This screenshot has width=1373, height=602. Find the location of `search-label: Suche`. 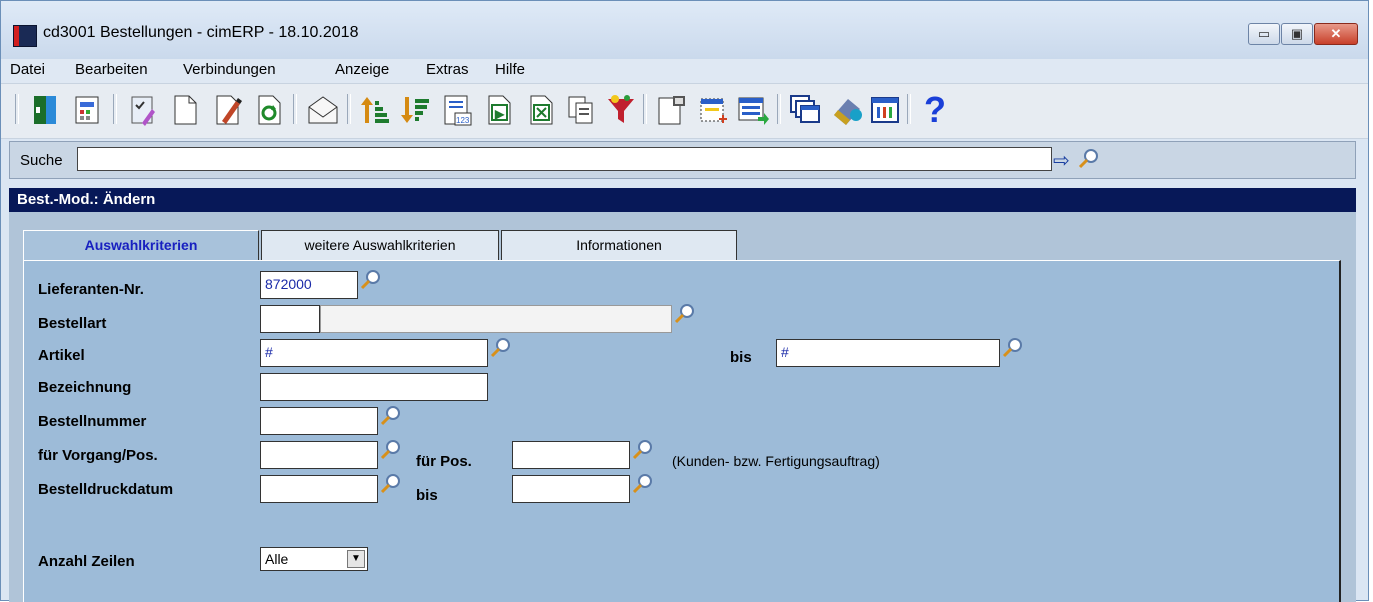

search-label: Suche is located at coordinates (41, 160).